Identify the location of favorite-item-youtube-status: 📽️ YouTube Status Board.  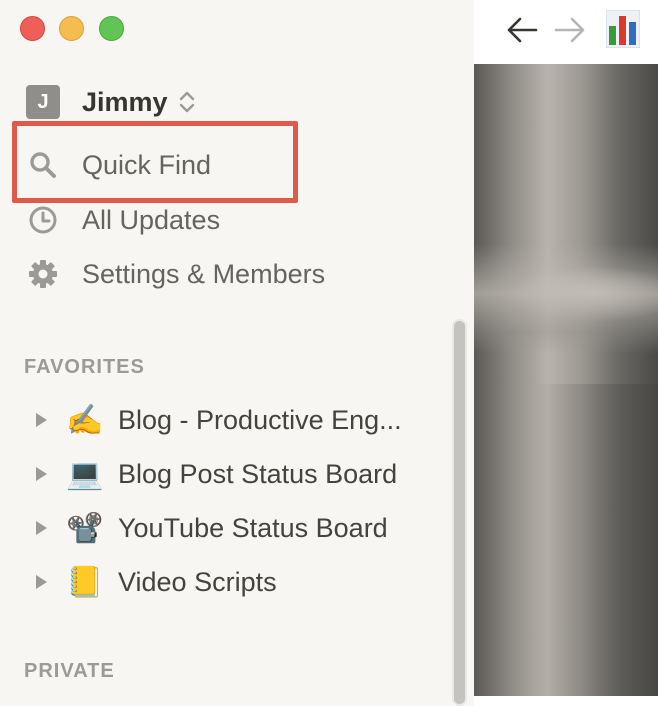
(211, 528).